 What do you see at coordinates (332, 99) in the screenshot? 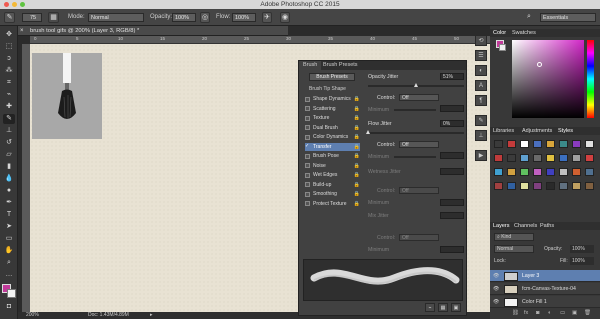
I see `brush-setting-item: Shape Dynamics 🔒` at bounding box center [332, 99].